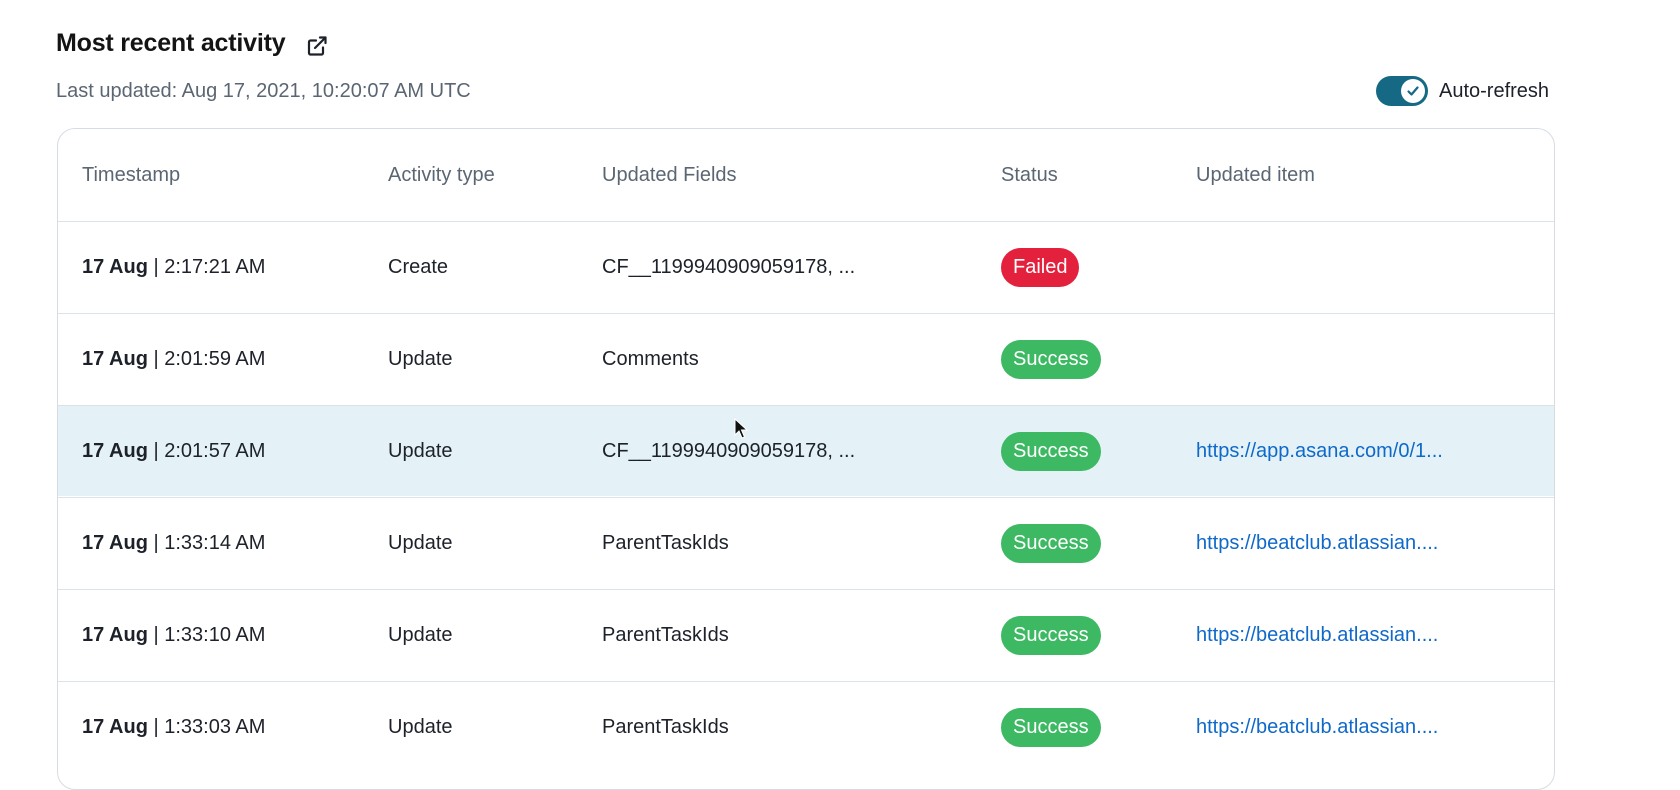 The width and height of the screenshot is (1680, 790). Describe the element at coordinates (806, 358) in the screenshot. I see `table-row: 17 Aug | 2:01:59 AM Update Comments Success` at that location.